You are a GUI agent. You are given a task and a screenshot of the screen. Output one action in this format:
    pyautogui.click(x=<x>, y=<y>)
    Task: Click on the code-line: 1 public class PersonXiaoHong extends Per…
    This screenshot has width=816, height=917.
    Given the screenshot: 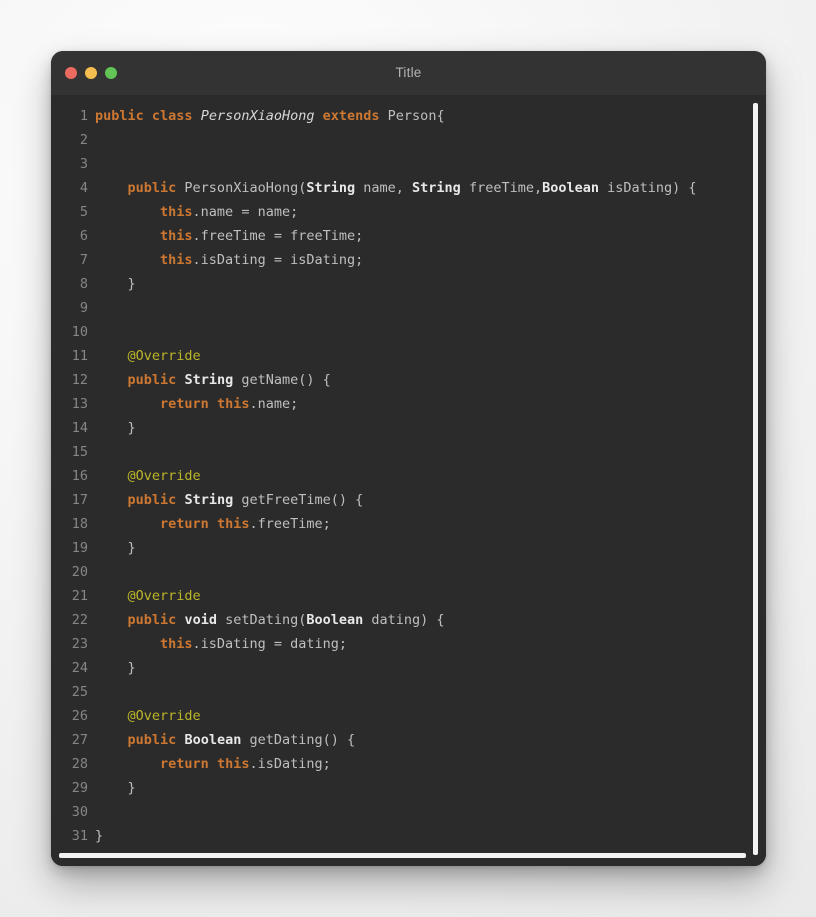 What is the action you would take?
    pyautogui.click(x=408, y=116)
    